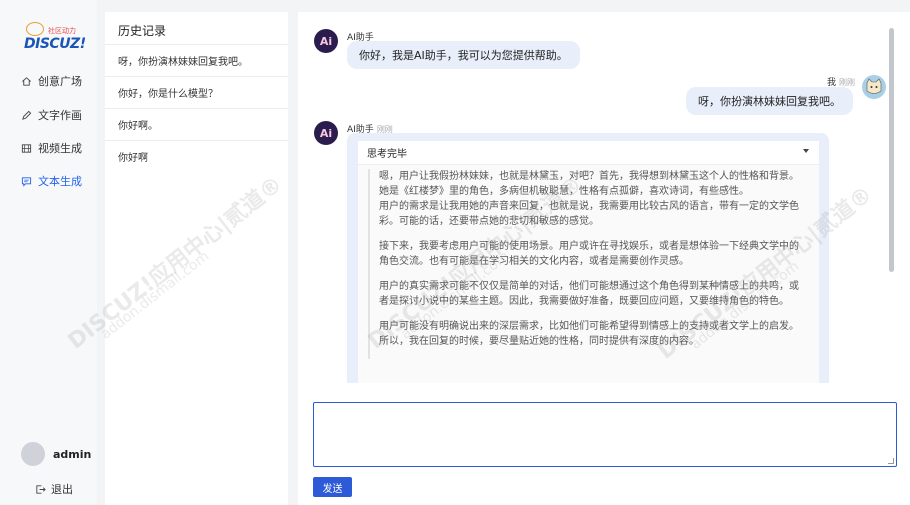 Image resolution: width=910 pixels, height=505 pixels. Describe the element at coordinates (62, 489) in the screenshot. I see `logout-label: 退出` at that location.